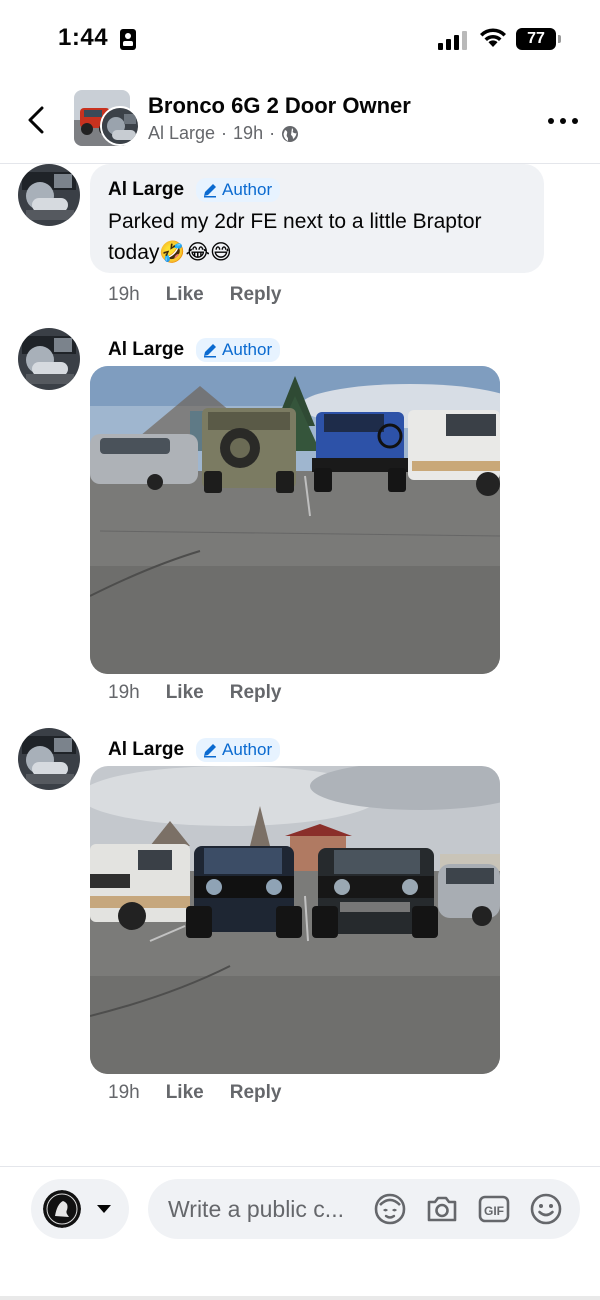 The image size is (600, 1300). Describe the element at coordinates (300, 122) in the screenshot. I see `post-header: Bronco 6G 2 Door Owner Al Large · 19h ·` at that location.